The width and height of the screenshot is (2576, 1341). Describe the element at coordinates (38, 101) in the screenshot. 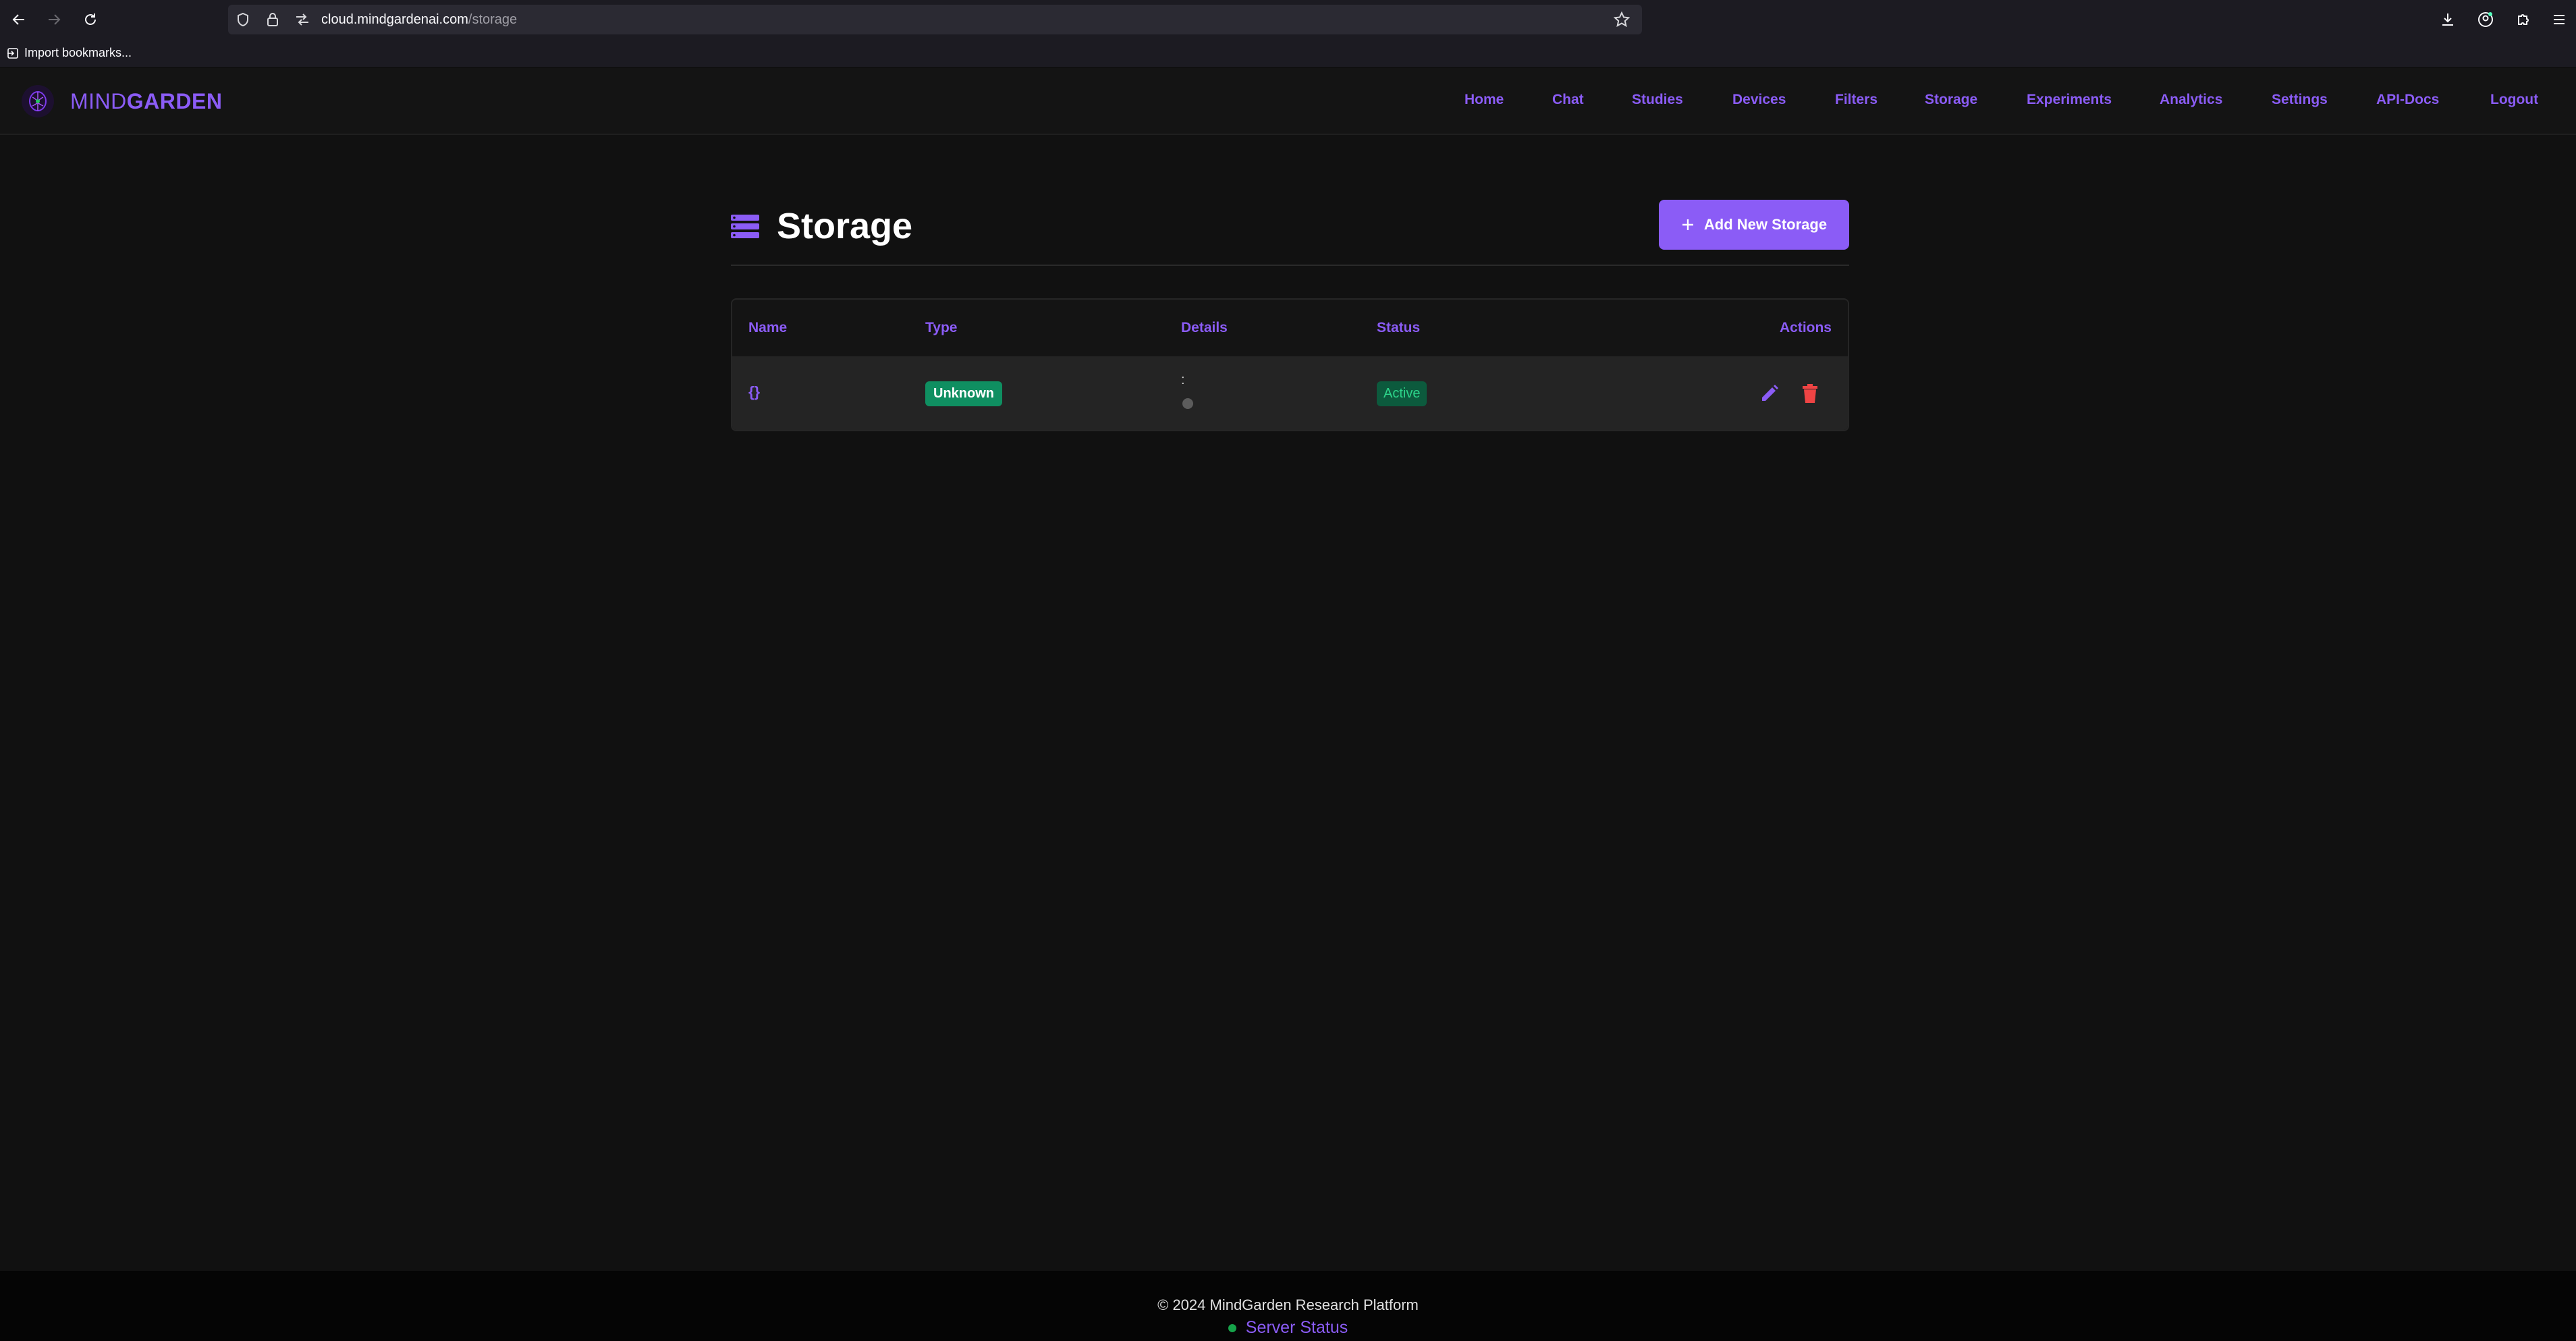

I see `brain-logo-icon` at that location.